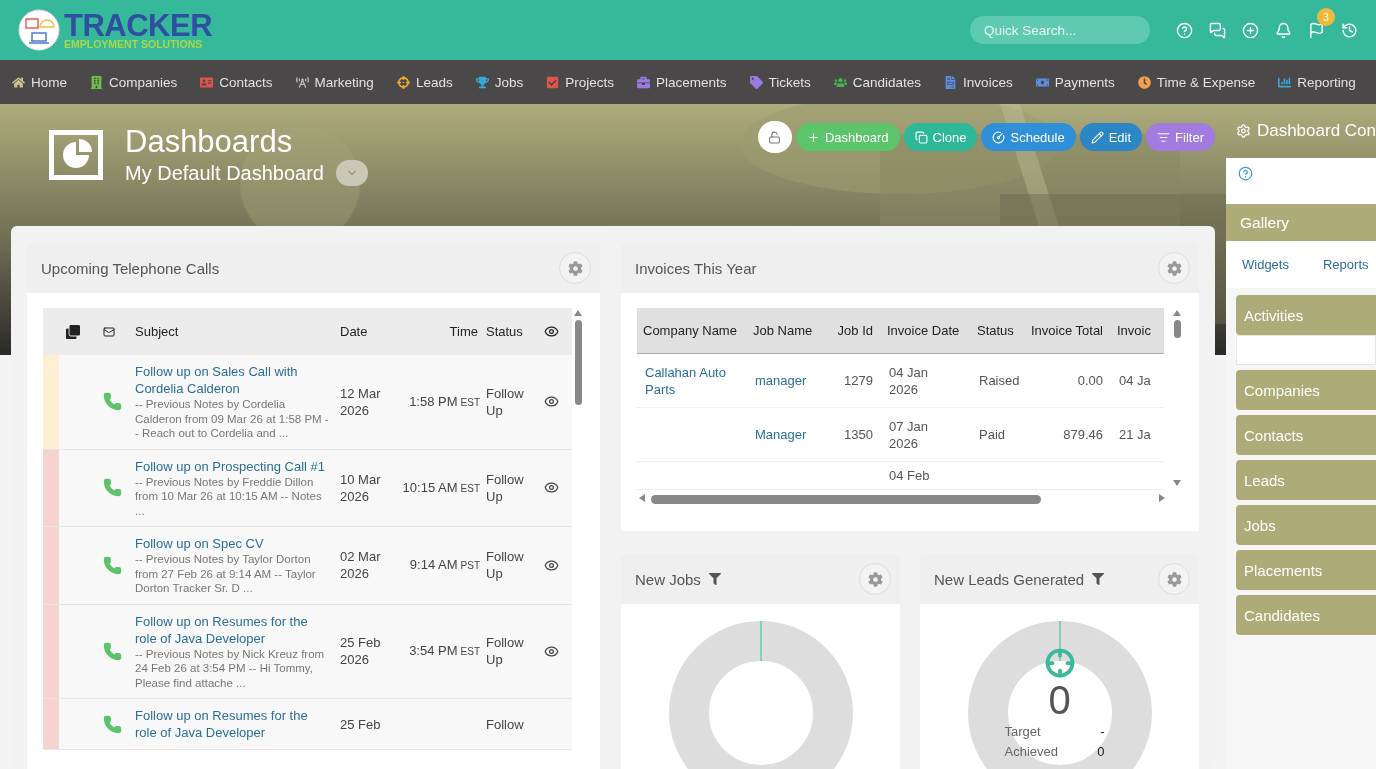 This screenshot has height=769, width=1376. I want to click on logo-icon, so click(39, 30).